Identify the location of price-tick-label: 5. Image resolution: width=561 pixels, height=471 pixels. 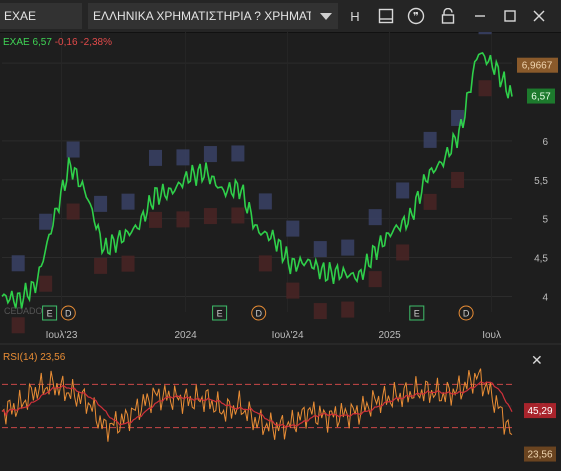
(545, 220).